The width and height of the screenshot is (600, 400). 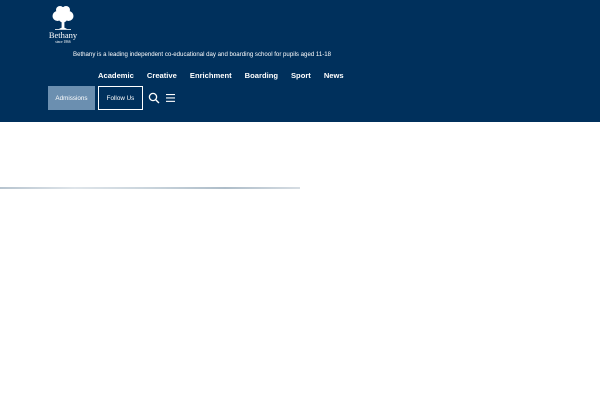 What do you see at coordinates (301, 75) in the screenshot?
I see `nav-item-sport: Sport` at bounding box center [301, 75].